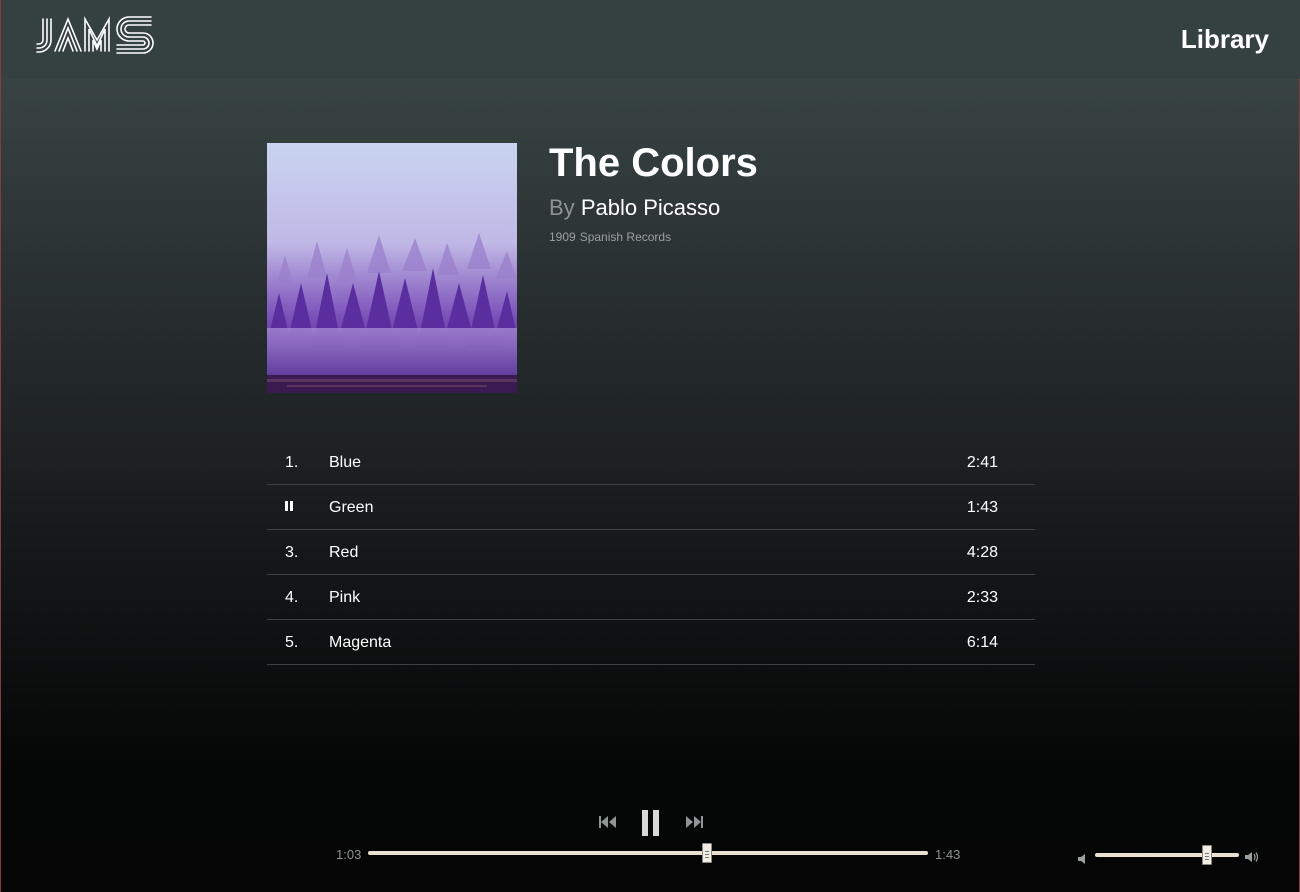 This screenshot has height=892, width=1300. I want to click on track-number: 5., so click(292, 642).